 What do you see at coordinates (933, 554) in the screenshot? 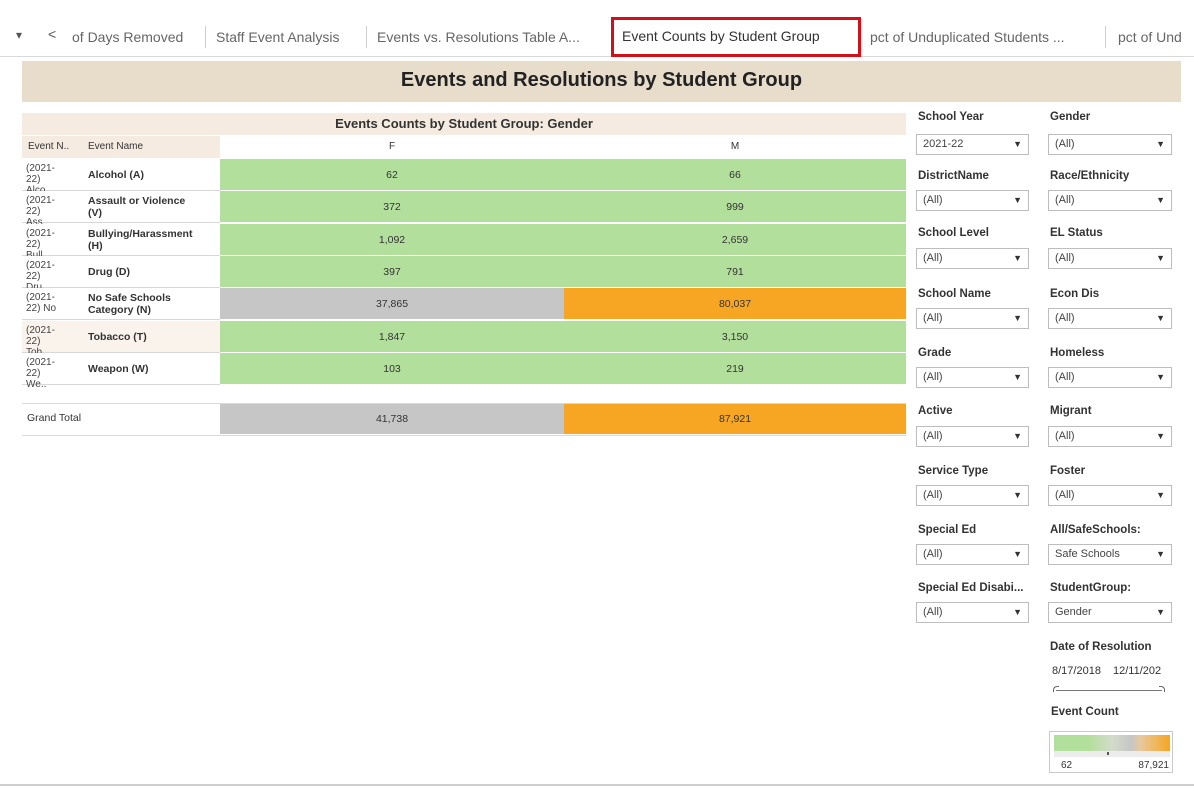
I see `special-ed-value: (All)` at bounding box center [933, 554].